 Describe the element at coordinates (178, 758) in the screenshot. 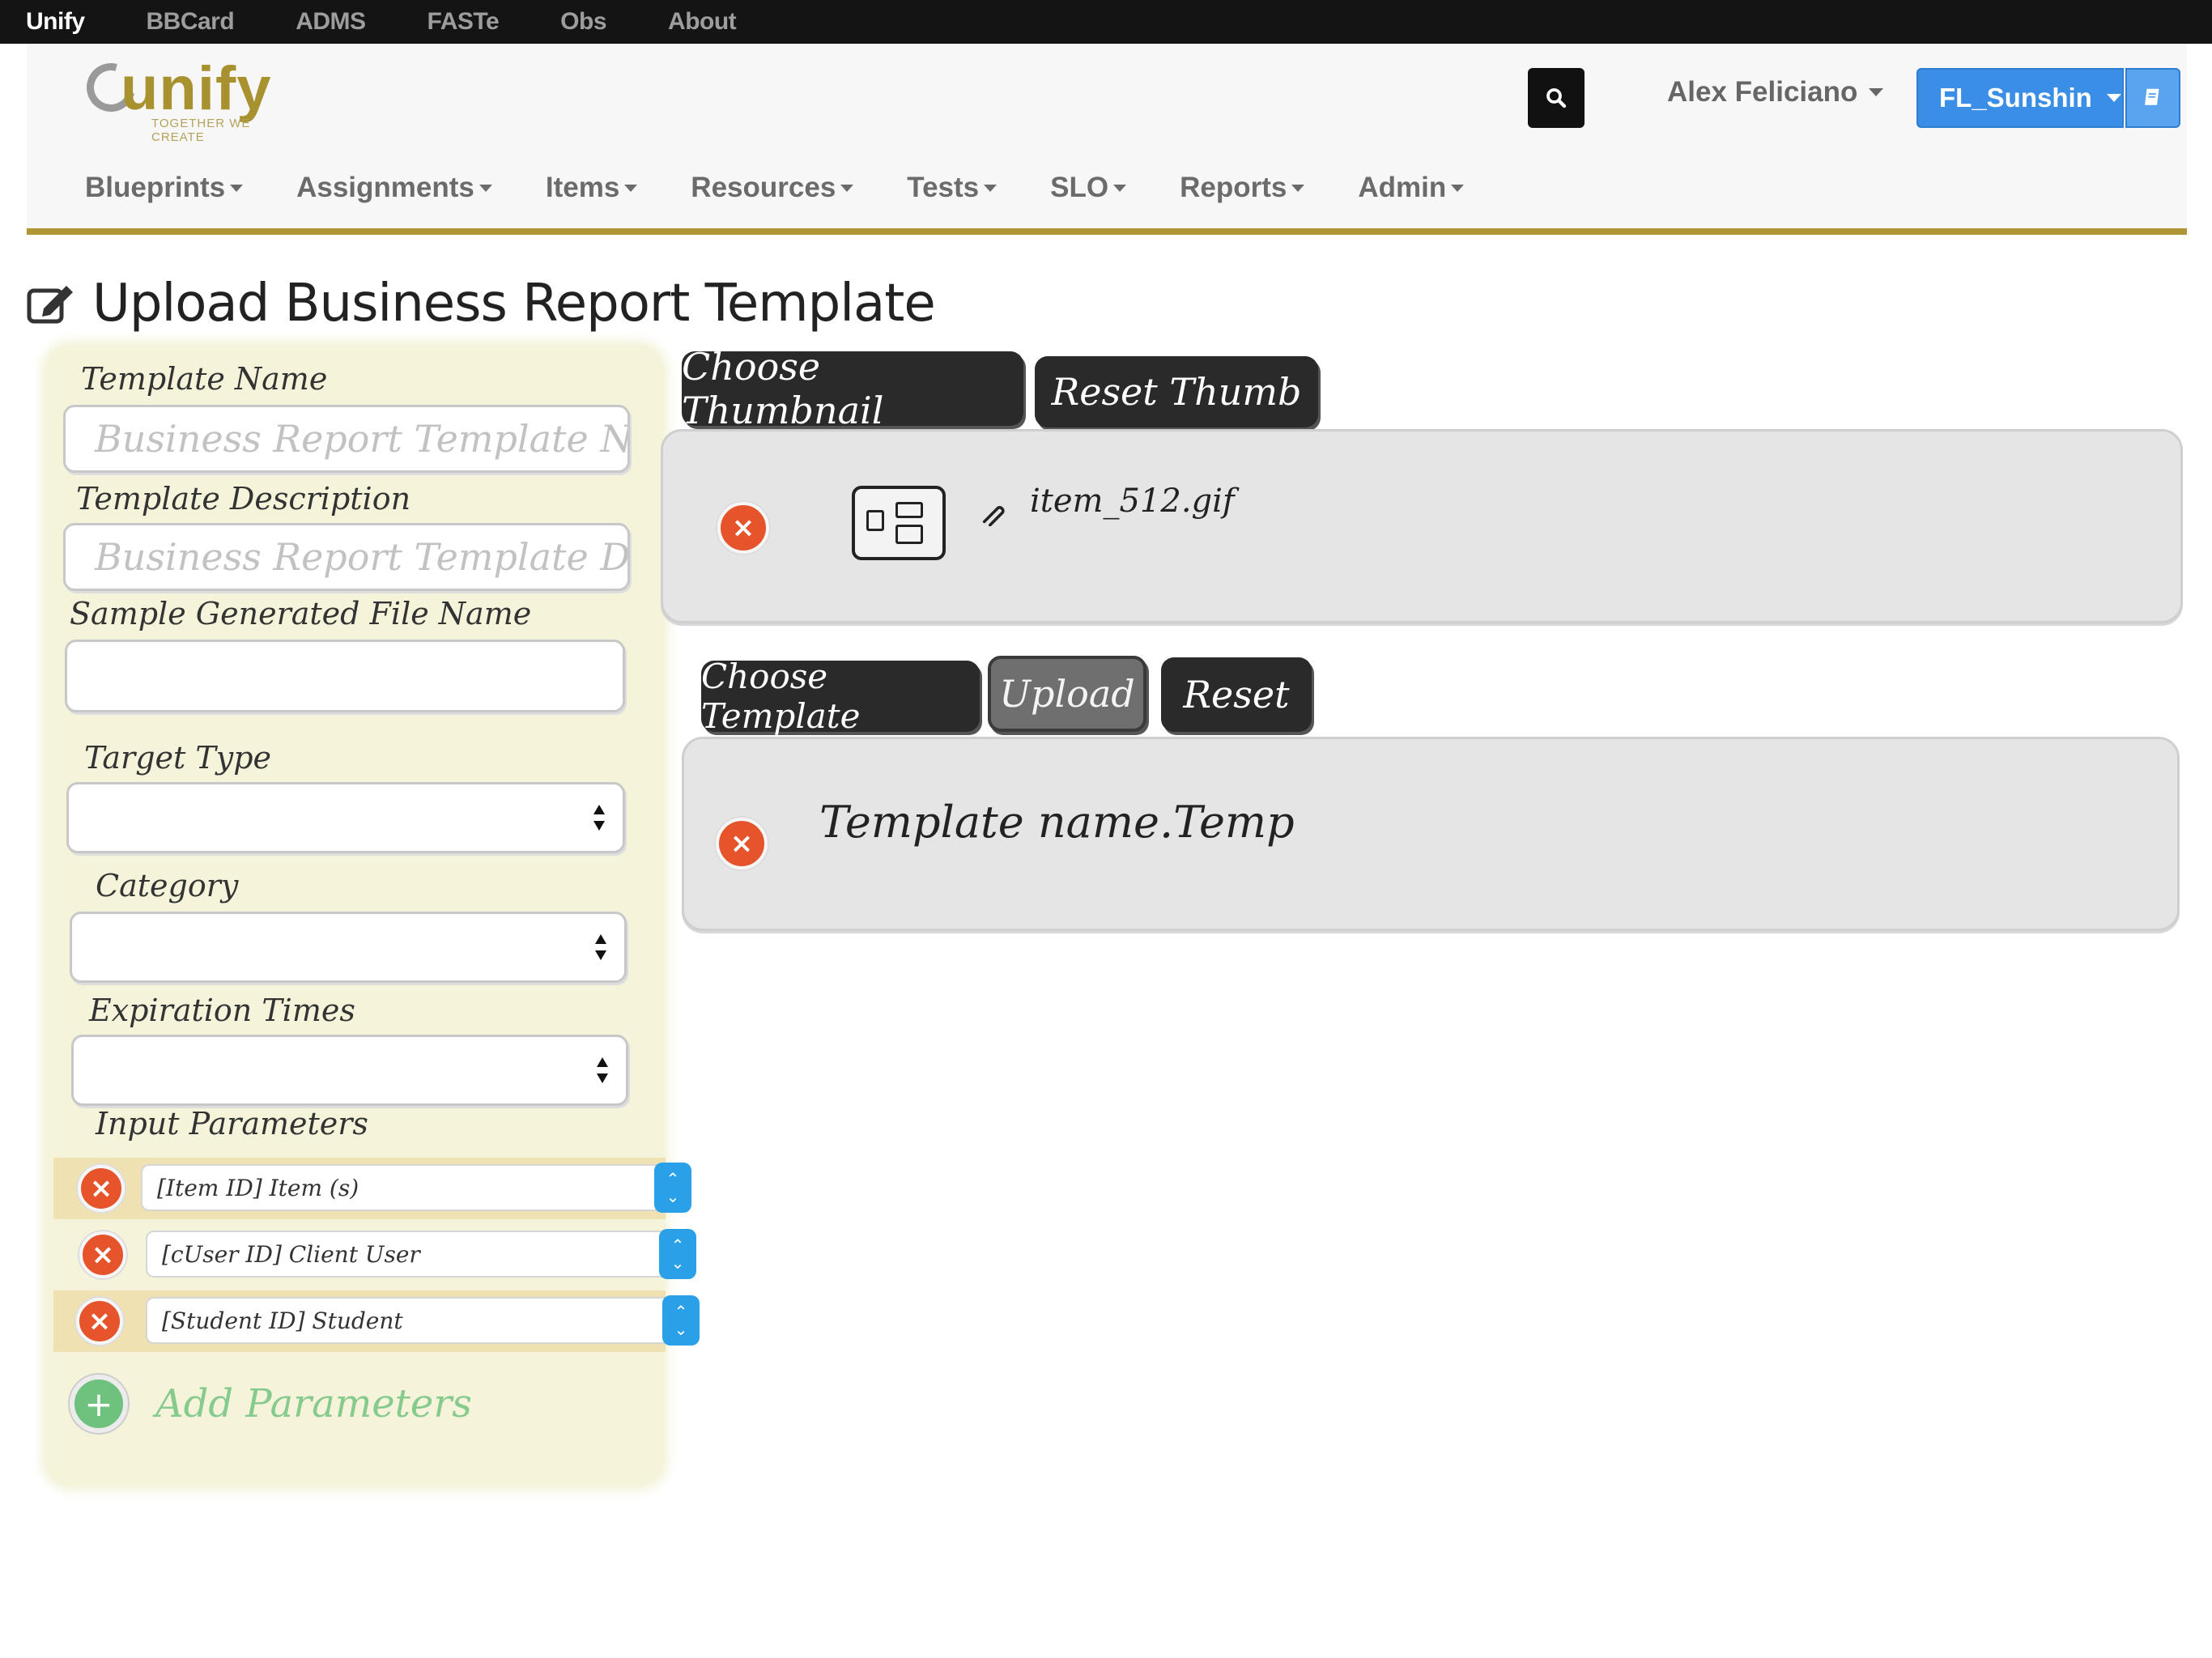

I see `target-type-label: Target Type` at that location.